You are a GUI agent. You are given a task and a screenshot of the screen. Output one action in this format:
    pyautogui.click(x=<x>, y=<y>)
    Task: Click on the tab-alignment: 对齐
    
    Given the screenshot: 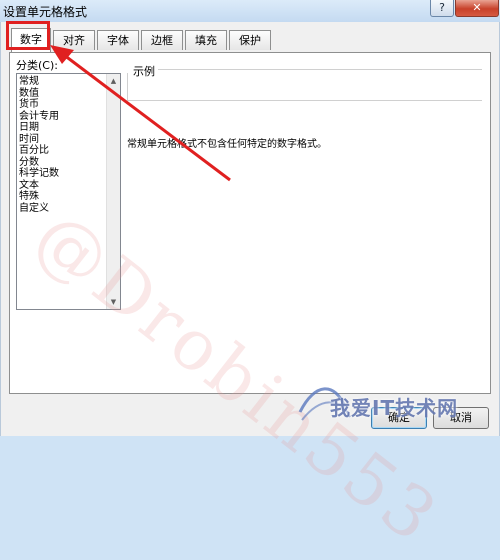 What is the action you would take?
    pyautogui.click(x=74, y=40)
    